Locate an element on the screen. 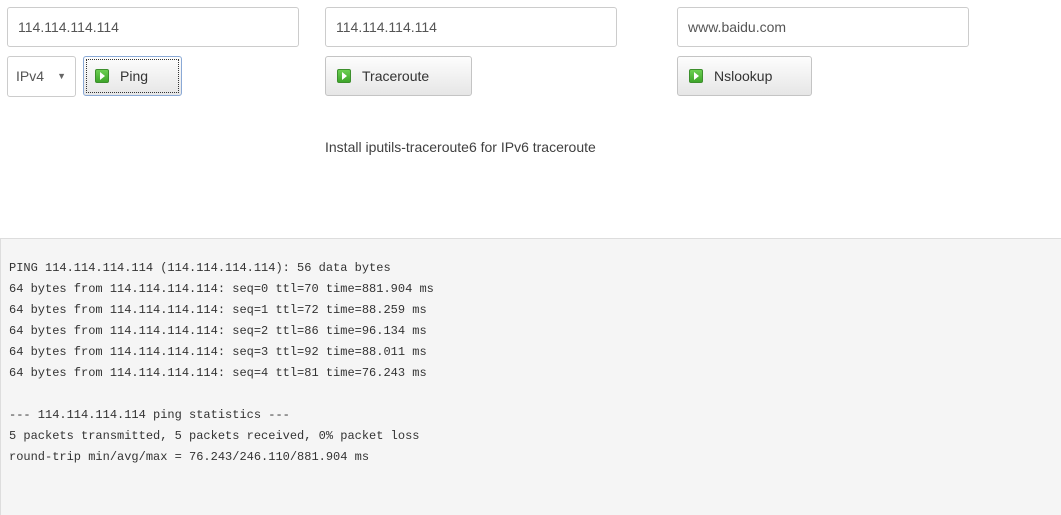  caret-down-icon: ▼ is located at coordinates (61, 76).